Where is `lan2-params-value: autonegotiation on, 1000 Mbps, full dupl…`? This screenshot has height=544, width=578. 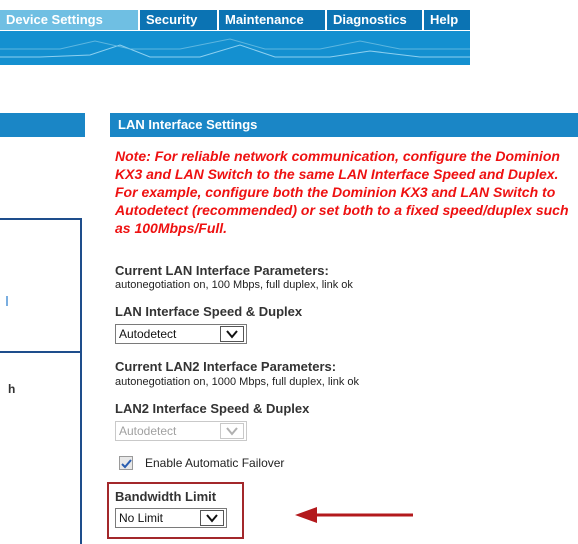 lan2-params-value: autonegotiation on, 1000 Mbps, full dupl… is located at coordinates (237, 382).